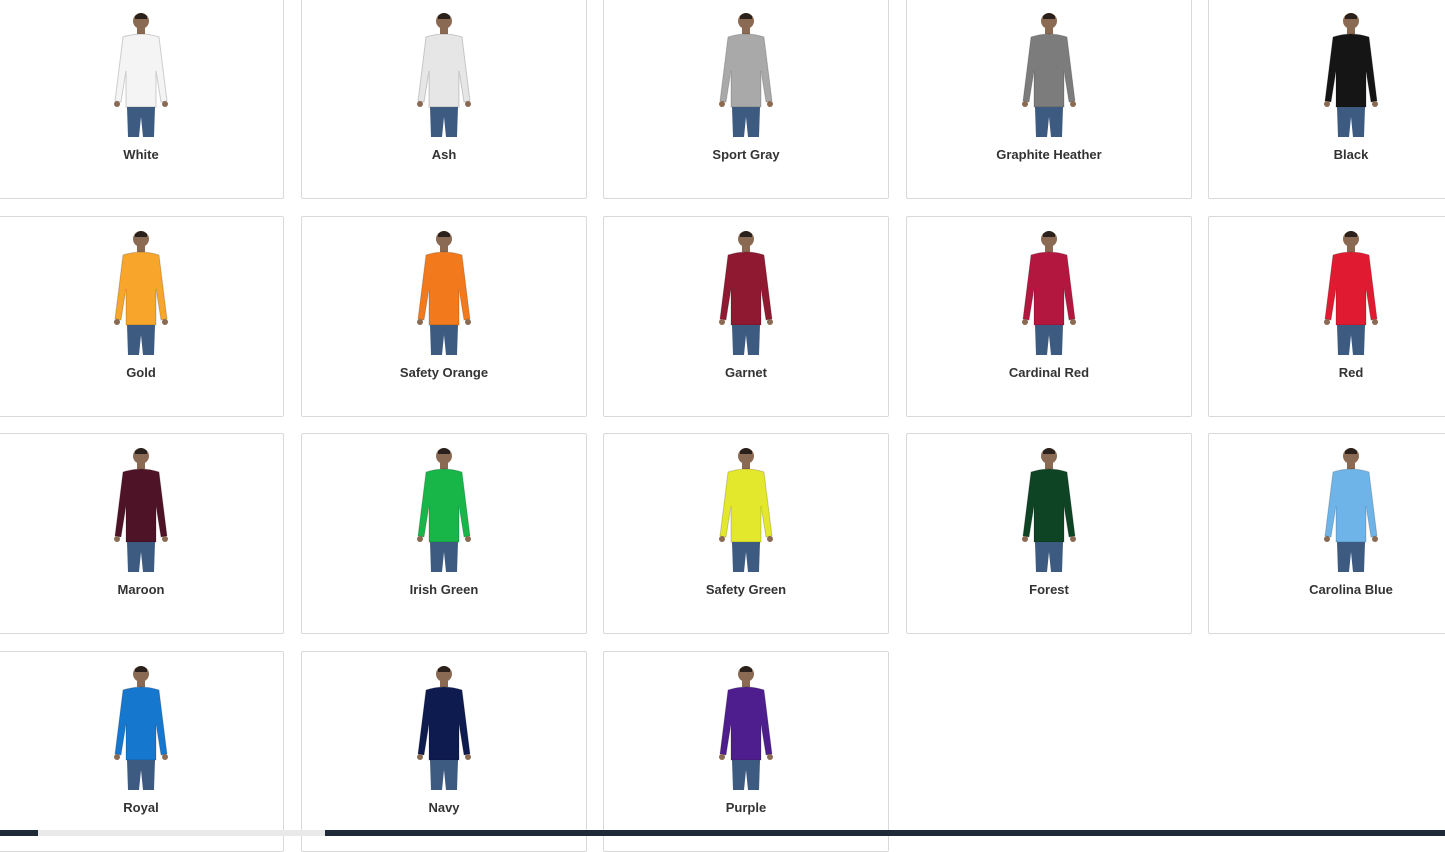 The height and width of the screenshot is (852, 1445). I want to click on color-name-label: Royal, so click(141, 807).